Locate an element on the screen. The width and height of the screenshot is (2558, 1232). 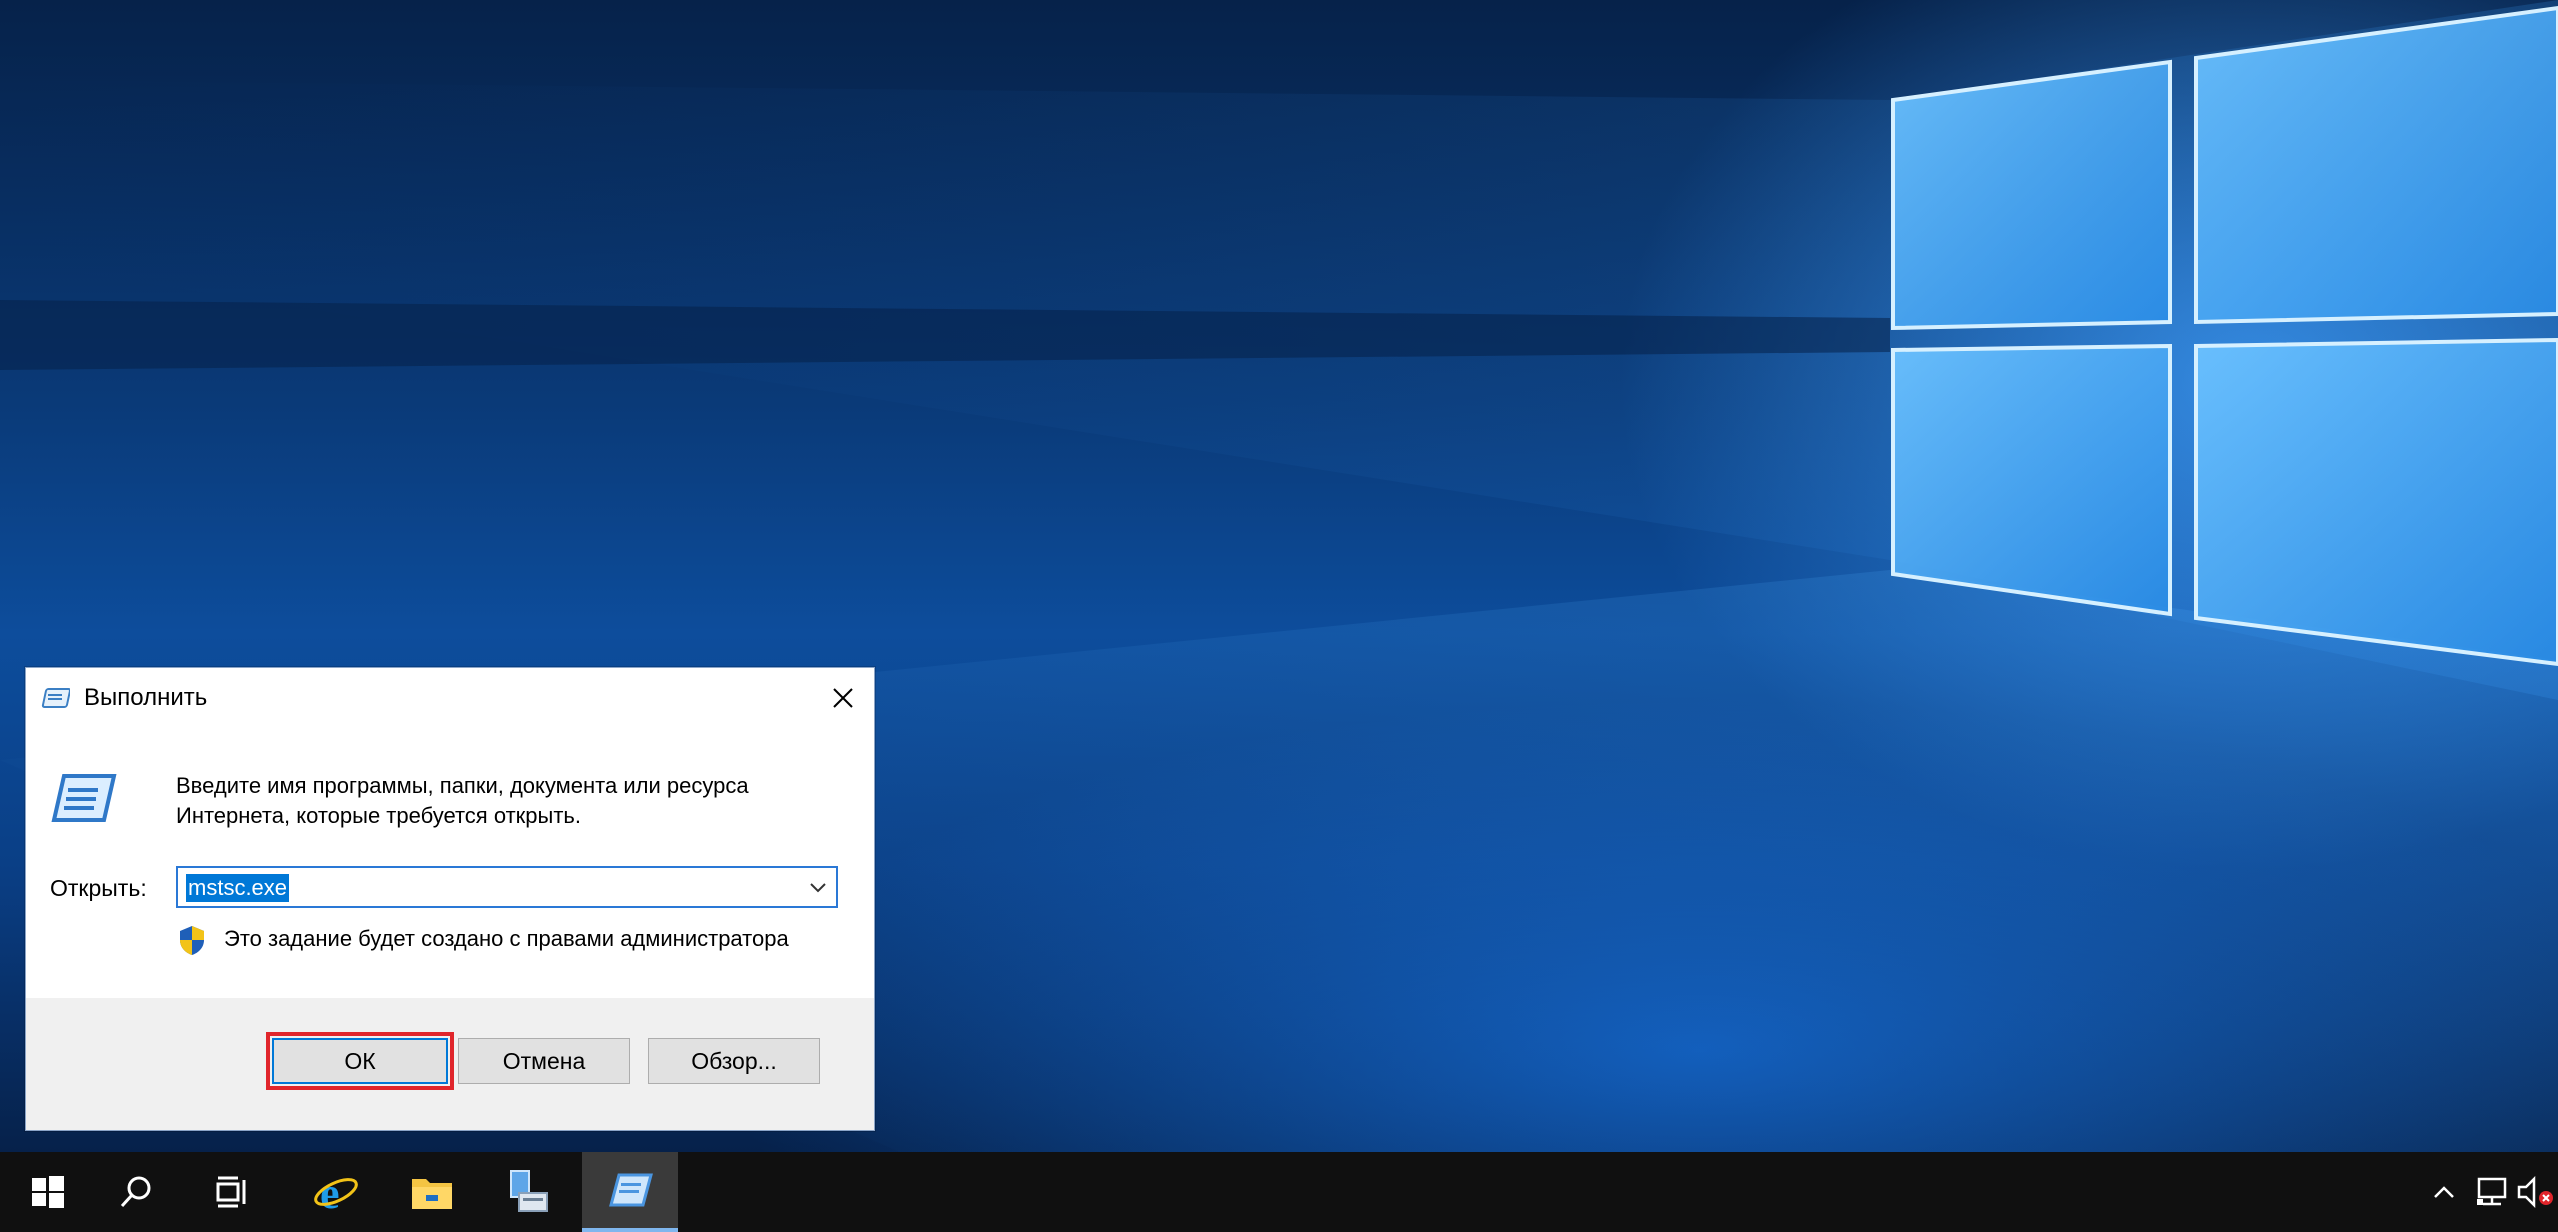
file-explorer-button is located at coordinates (432, 1192).